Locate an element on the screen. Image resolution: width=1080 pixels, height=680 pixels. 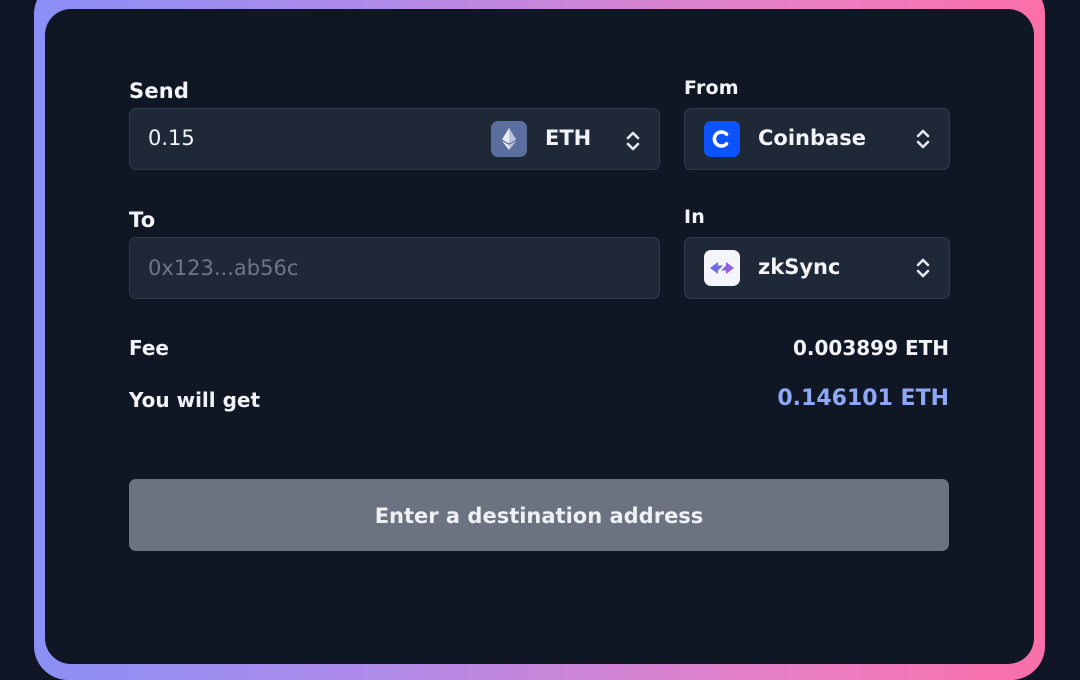
destination-address-input is located at coordinates (394, 268).